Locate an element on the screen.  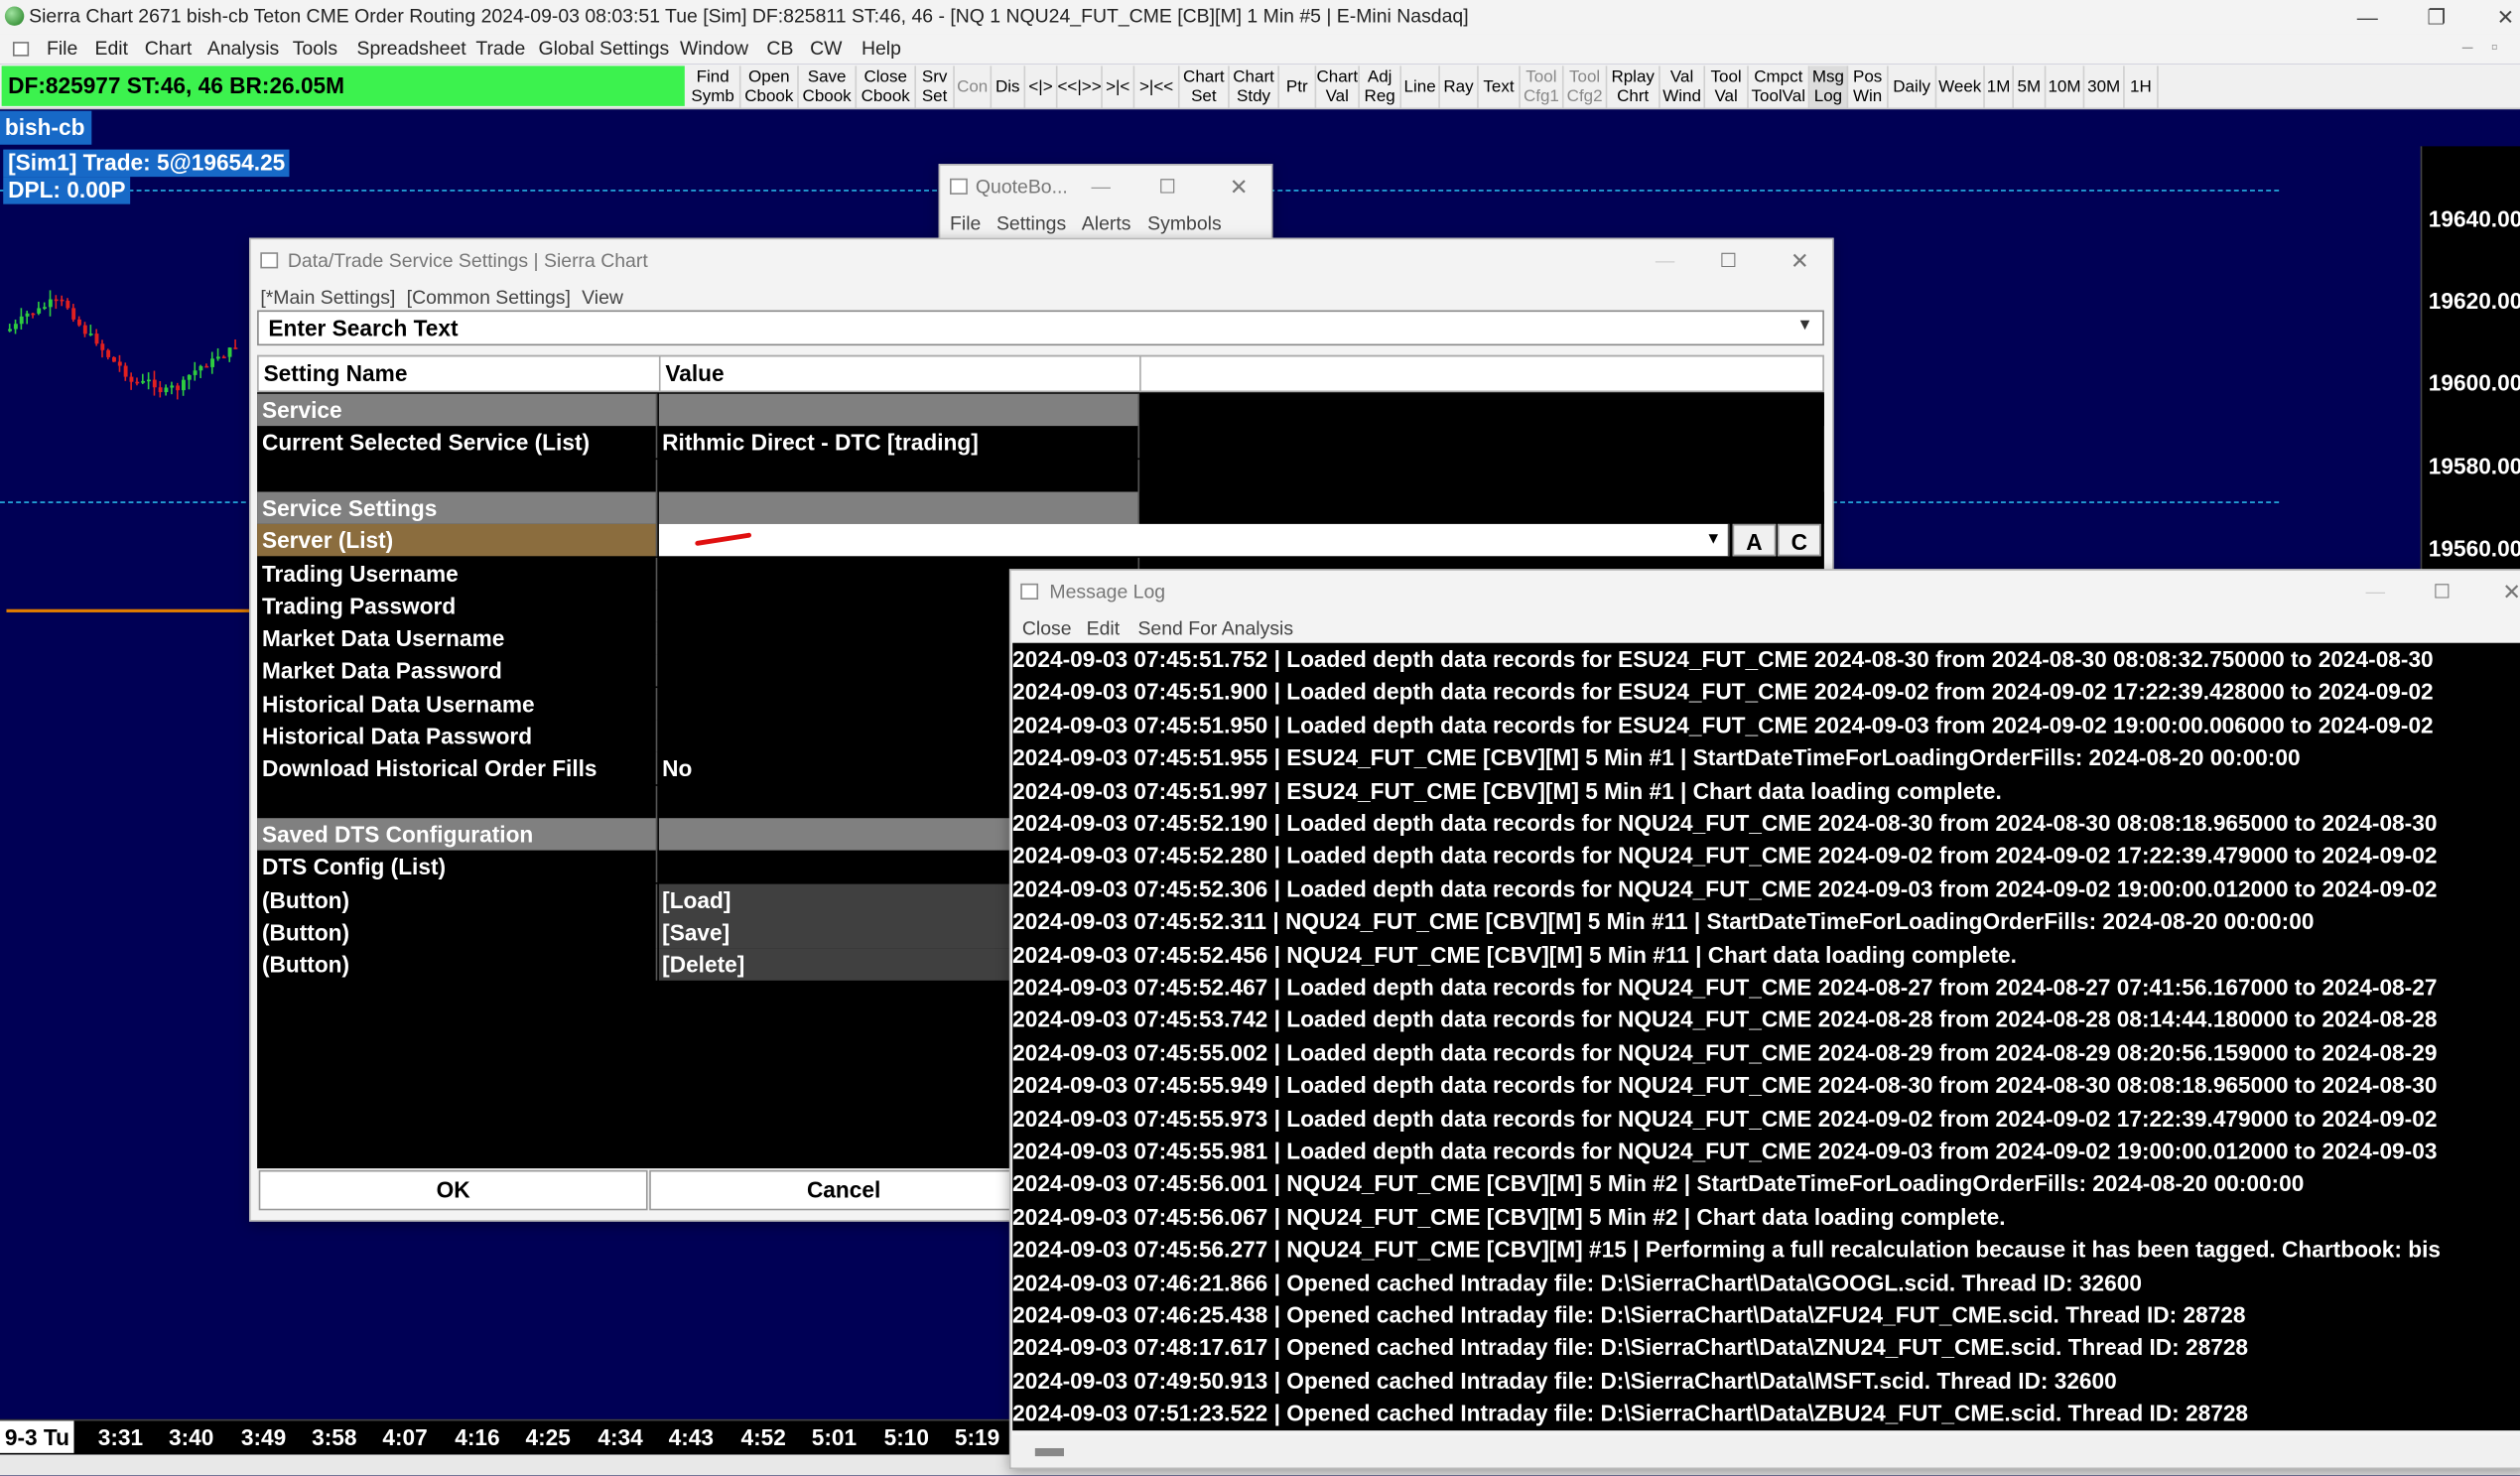
menu-spreadsheet: Spreadsheet is located at coordinates (410, 48).